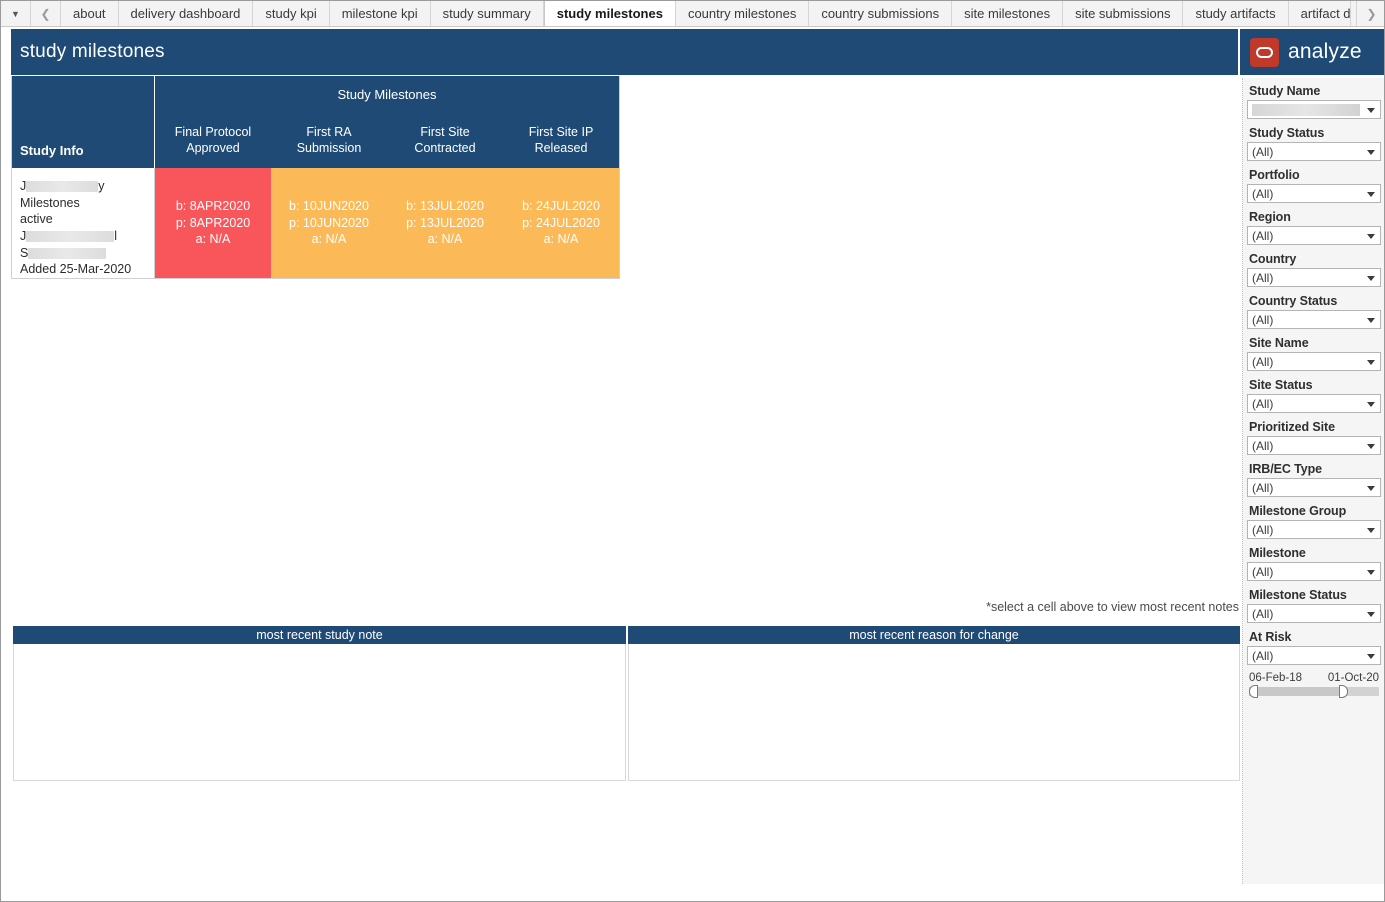 Image resolution: width=1385 pixels, height=902 pixels. I want to click on study-name-suffix: y, so click(101, 186).